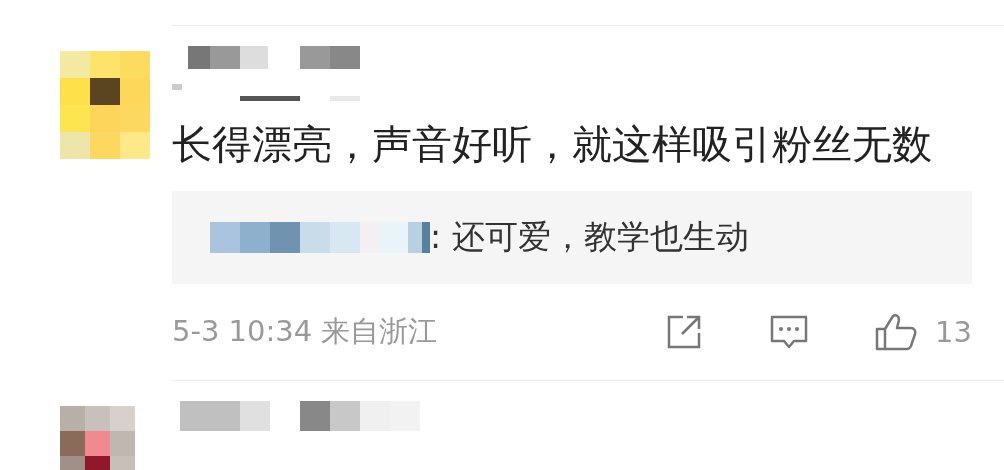  What do you see at coordinates (552, 144) in the screenshot?
I see `comment-text: 长得漂亮，声音好听，就这样吸引粉丝无数` at bounding box center [552, 144].